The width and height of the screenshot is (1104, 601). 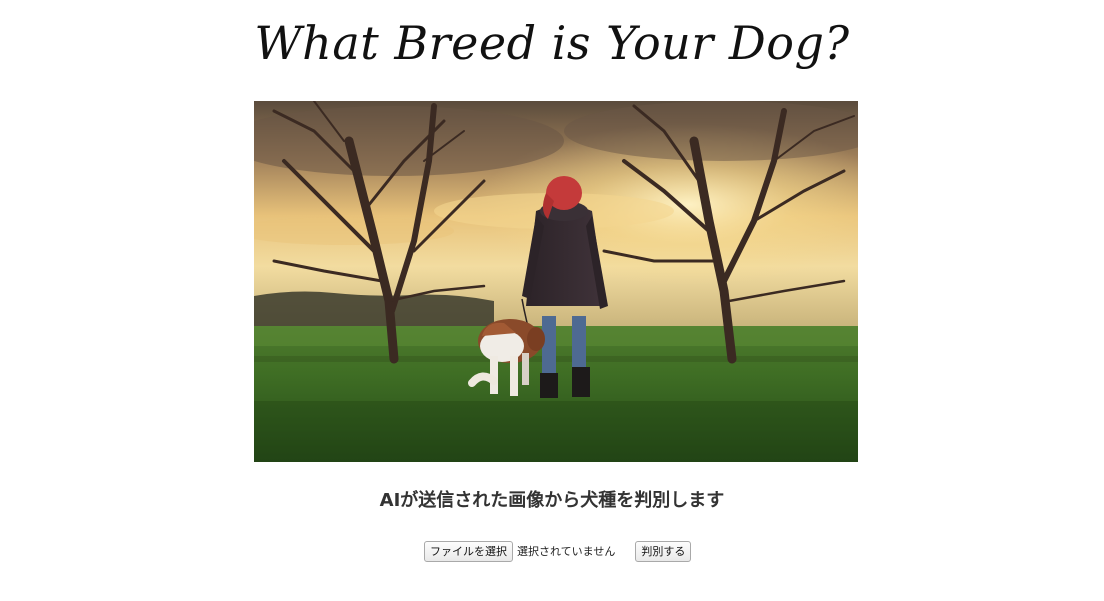 I want to click on submit-button: 判別する, so click(x=663, y=551).